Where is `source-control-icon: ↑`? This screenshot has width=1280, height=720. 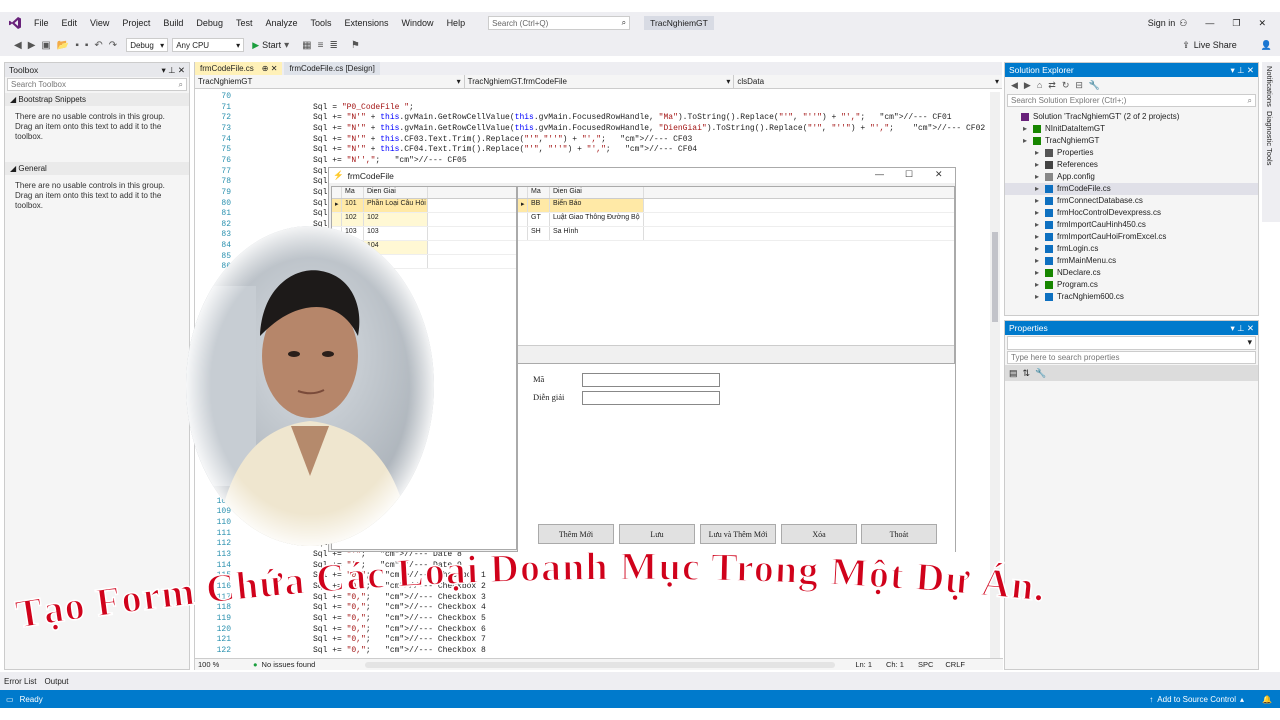
source-control-icon: ↑ is located at coordinates (1151, 699).